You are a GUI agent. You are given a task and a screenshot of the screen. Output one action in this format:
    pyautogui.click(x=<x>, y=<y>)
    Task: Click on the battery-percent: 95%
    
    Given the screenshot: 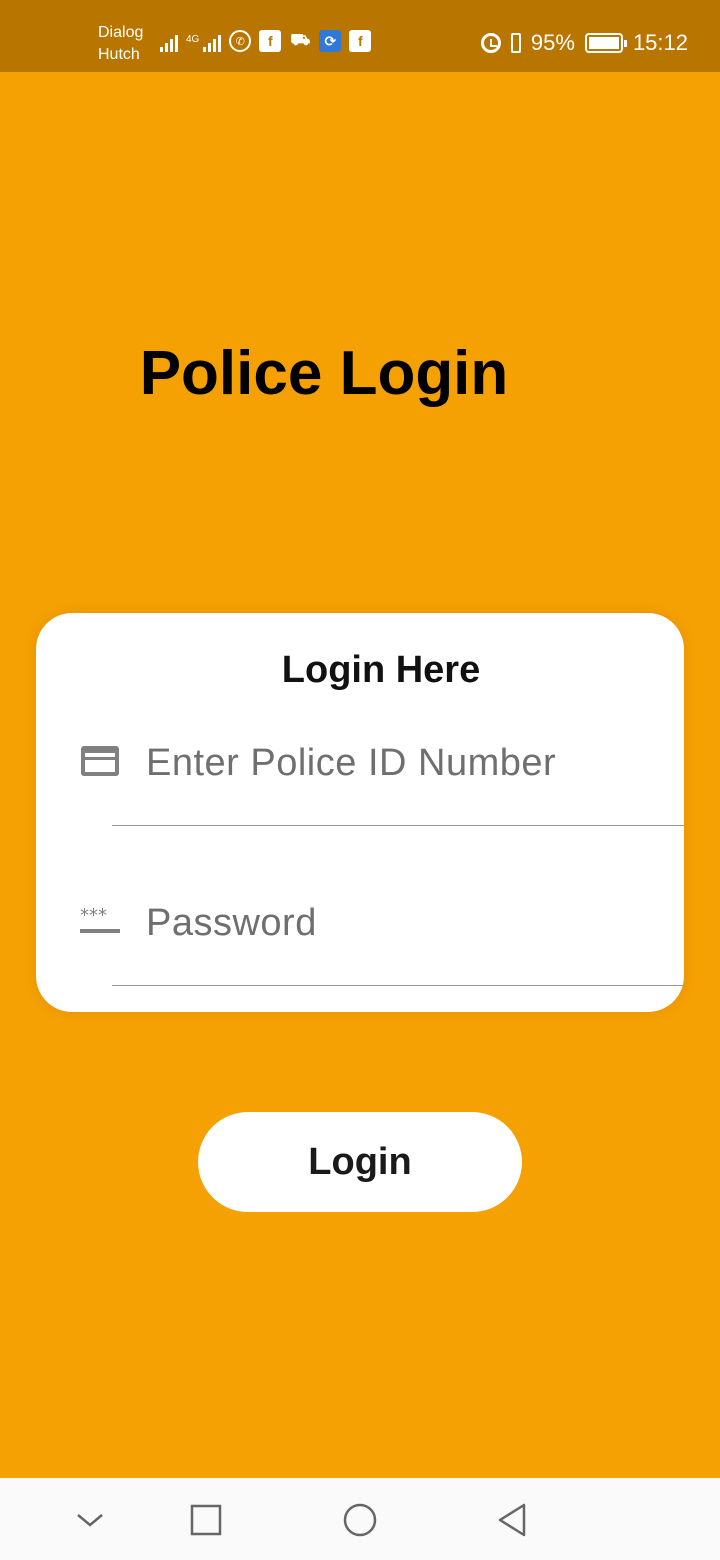 What is the action you would take?
    pyautogui.click(x=552, y=42)
    